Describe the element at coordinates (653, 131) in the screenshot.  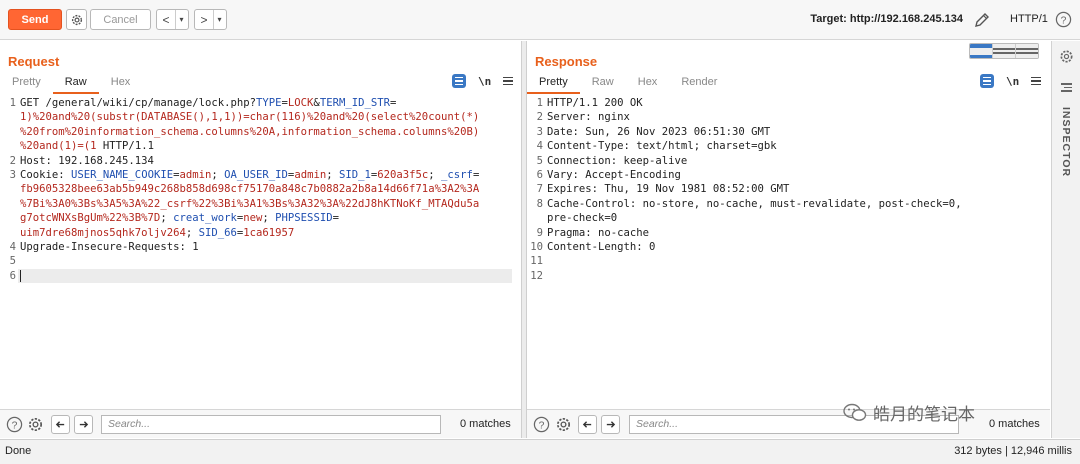
I see `response-line: 3 Date: Sun, 26 Nov 2023 06:51:30 GMT` at that location.